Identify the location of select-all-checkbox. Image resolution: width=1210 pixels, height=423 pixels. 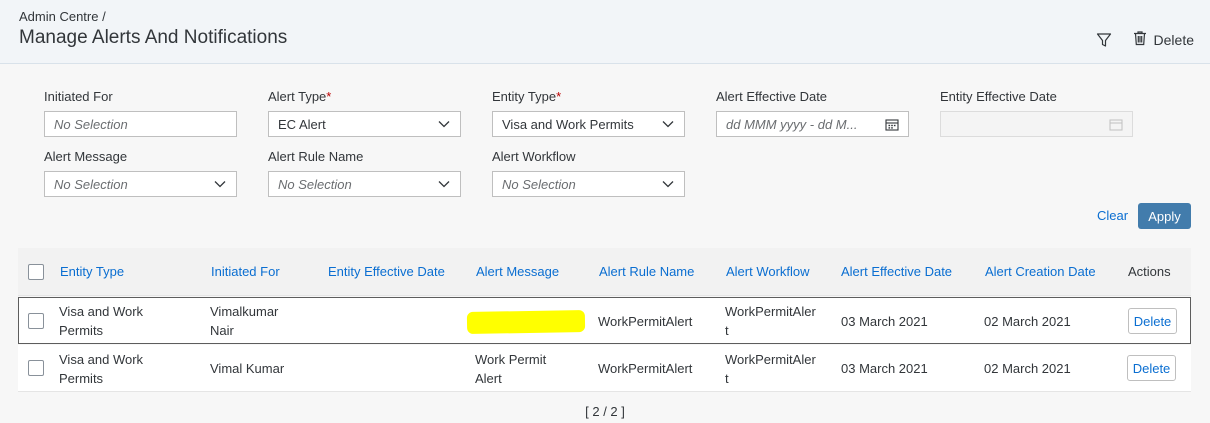
(36, 272).